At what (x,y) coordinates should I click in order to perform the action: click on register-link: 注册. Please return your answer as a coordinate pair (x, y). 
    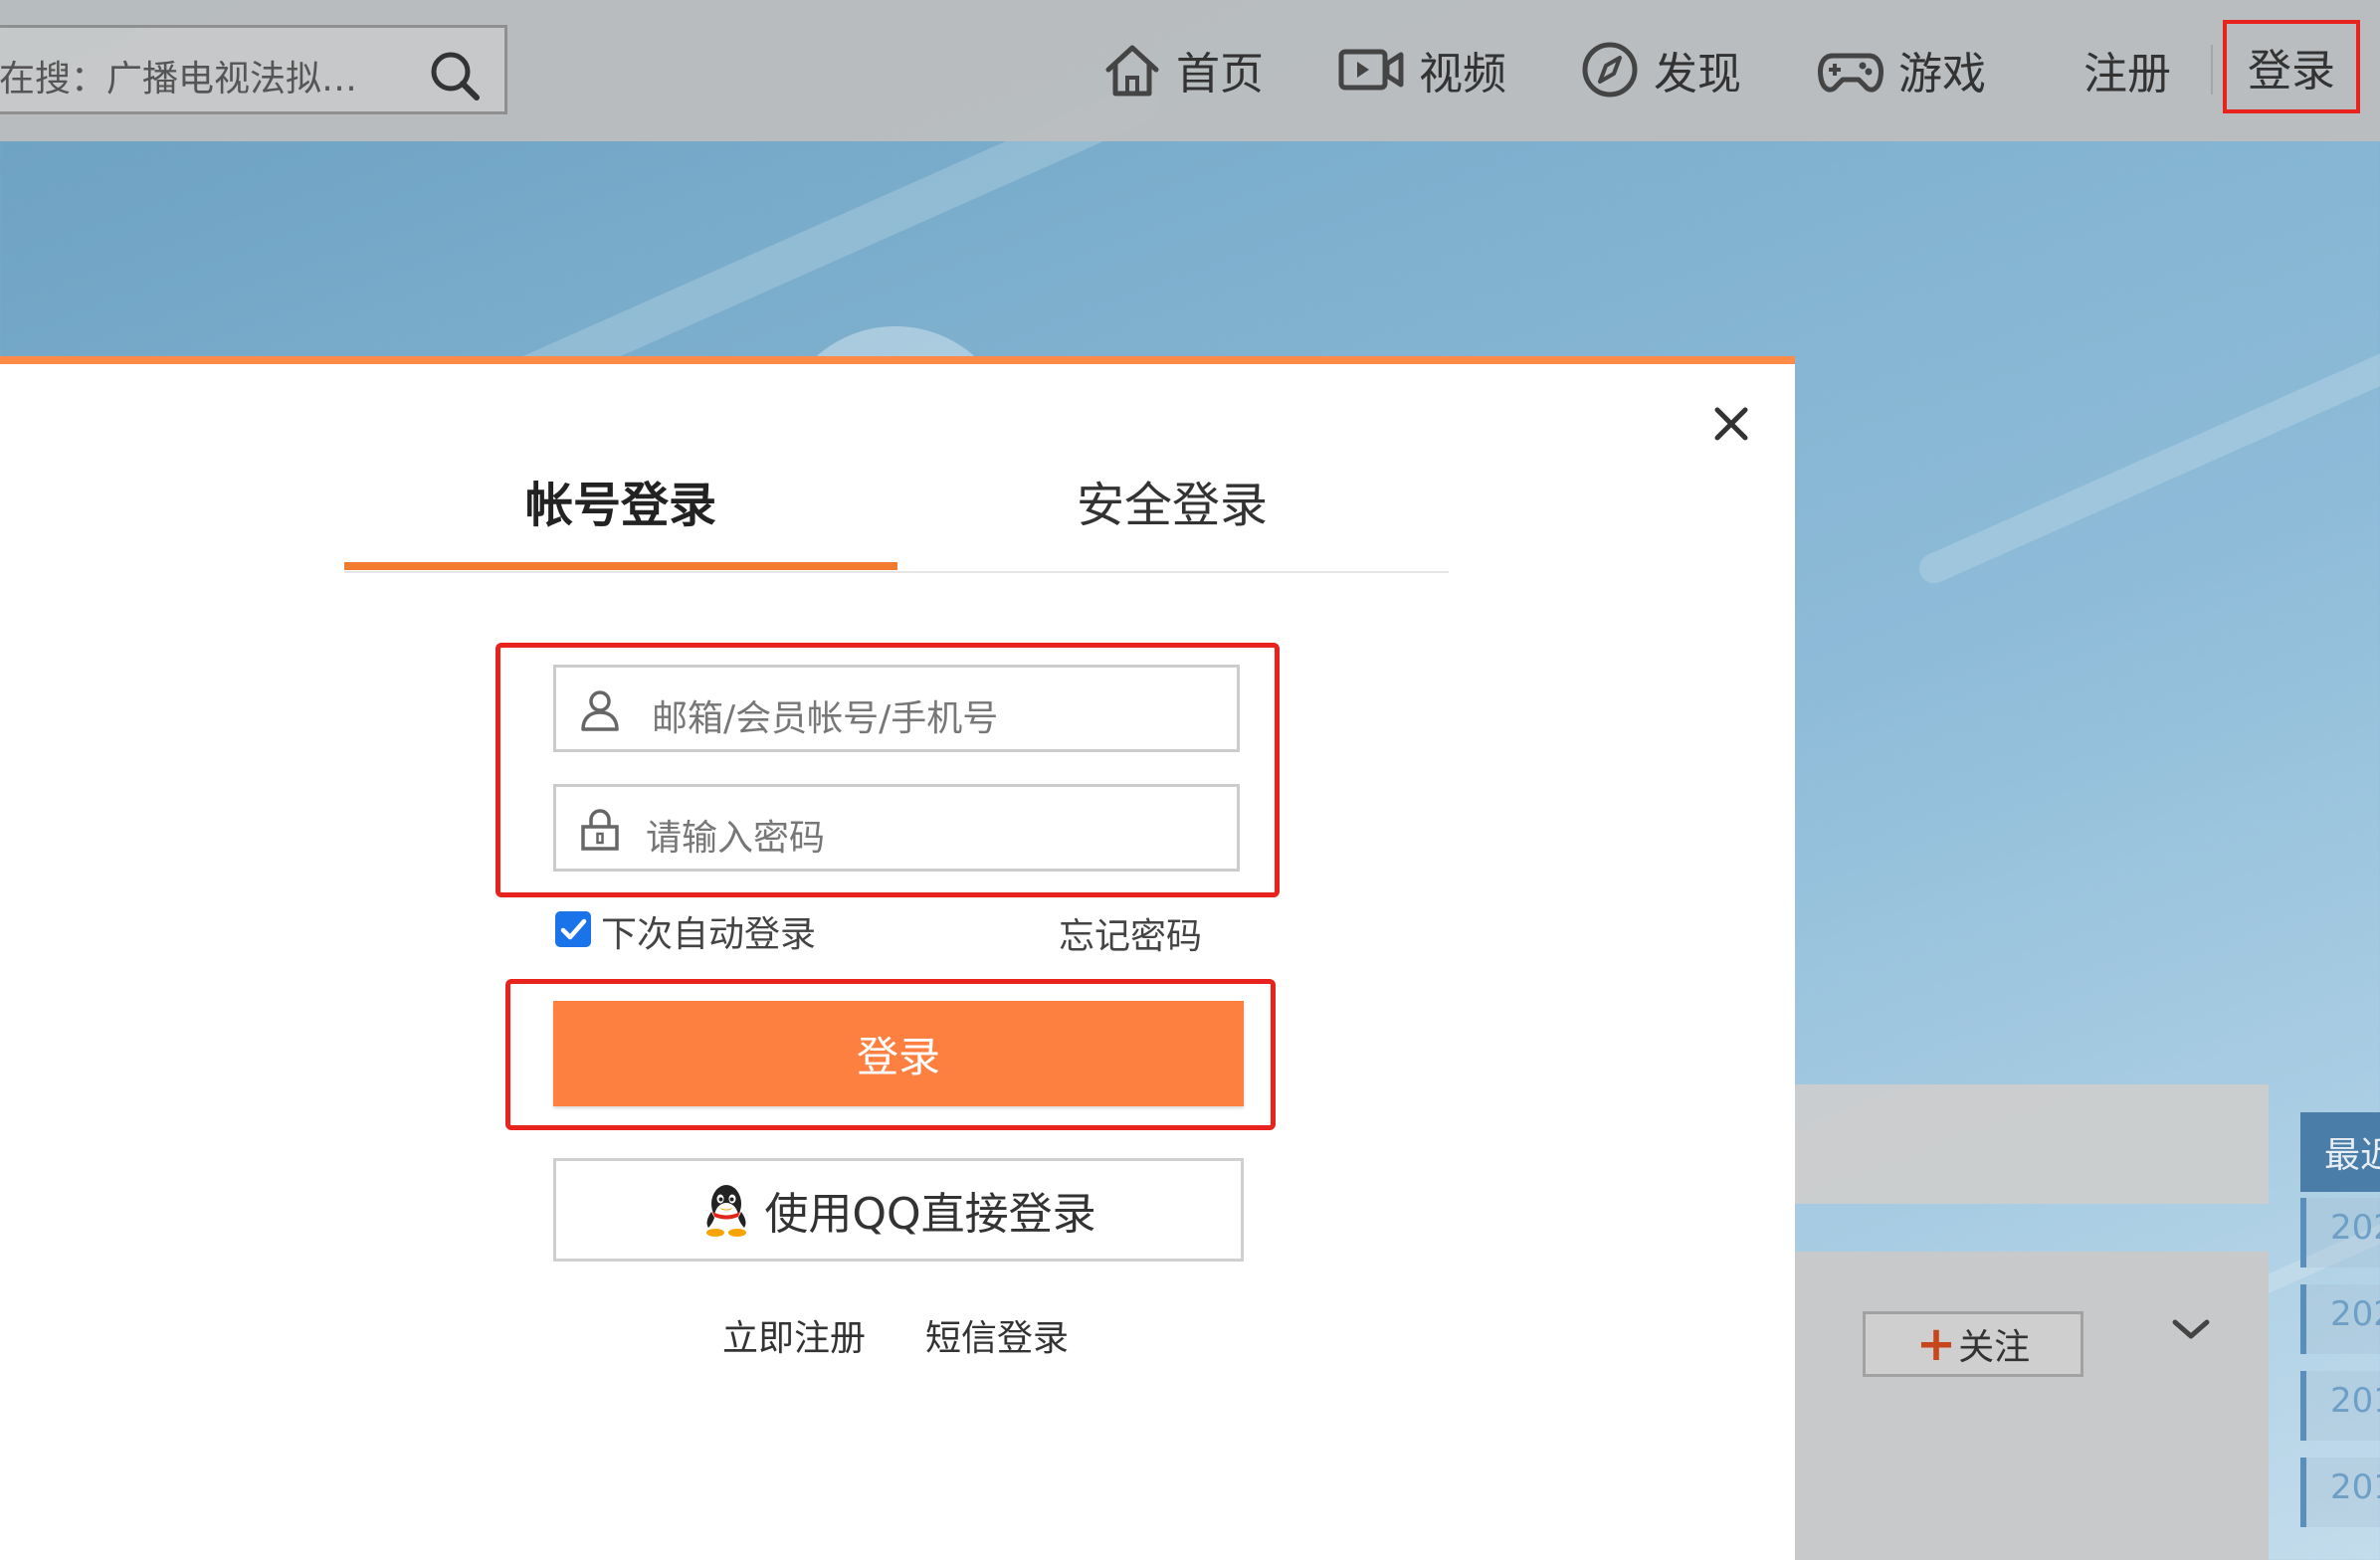
    Looking at the image, I should click on (2127, 69).